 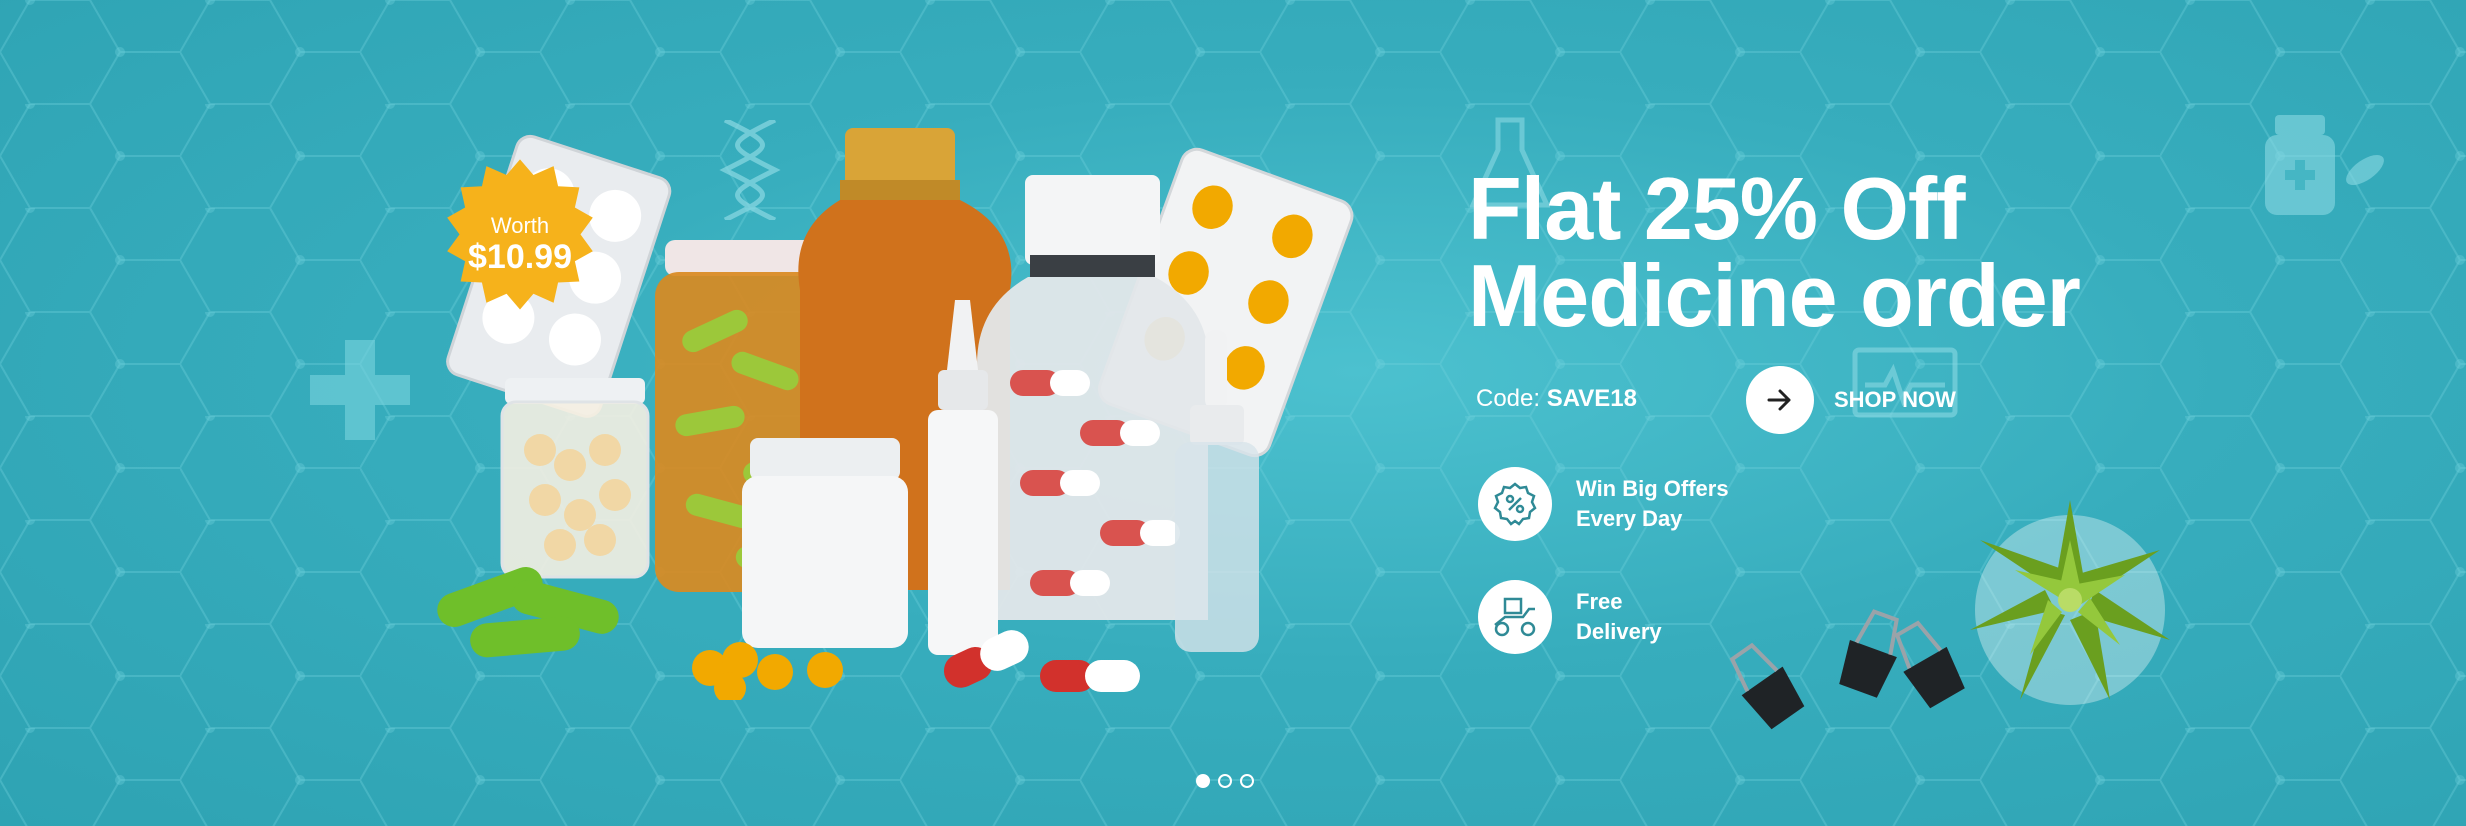 What do you see at coordinates (2070, 602) in the screenshot?
I see `succulent-plant-image` at bounding box center [2070, 602].